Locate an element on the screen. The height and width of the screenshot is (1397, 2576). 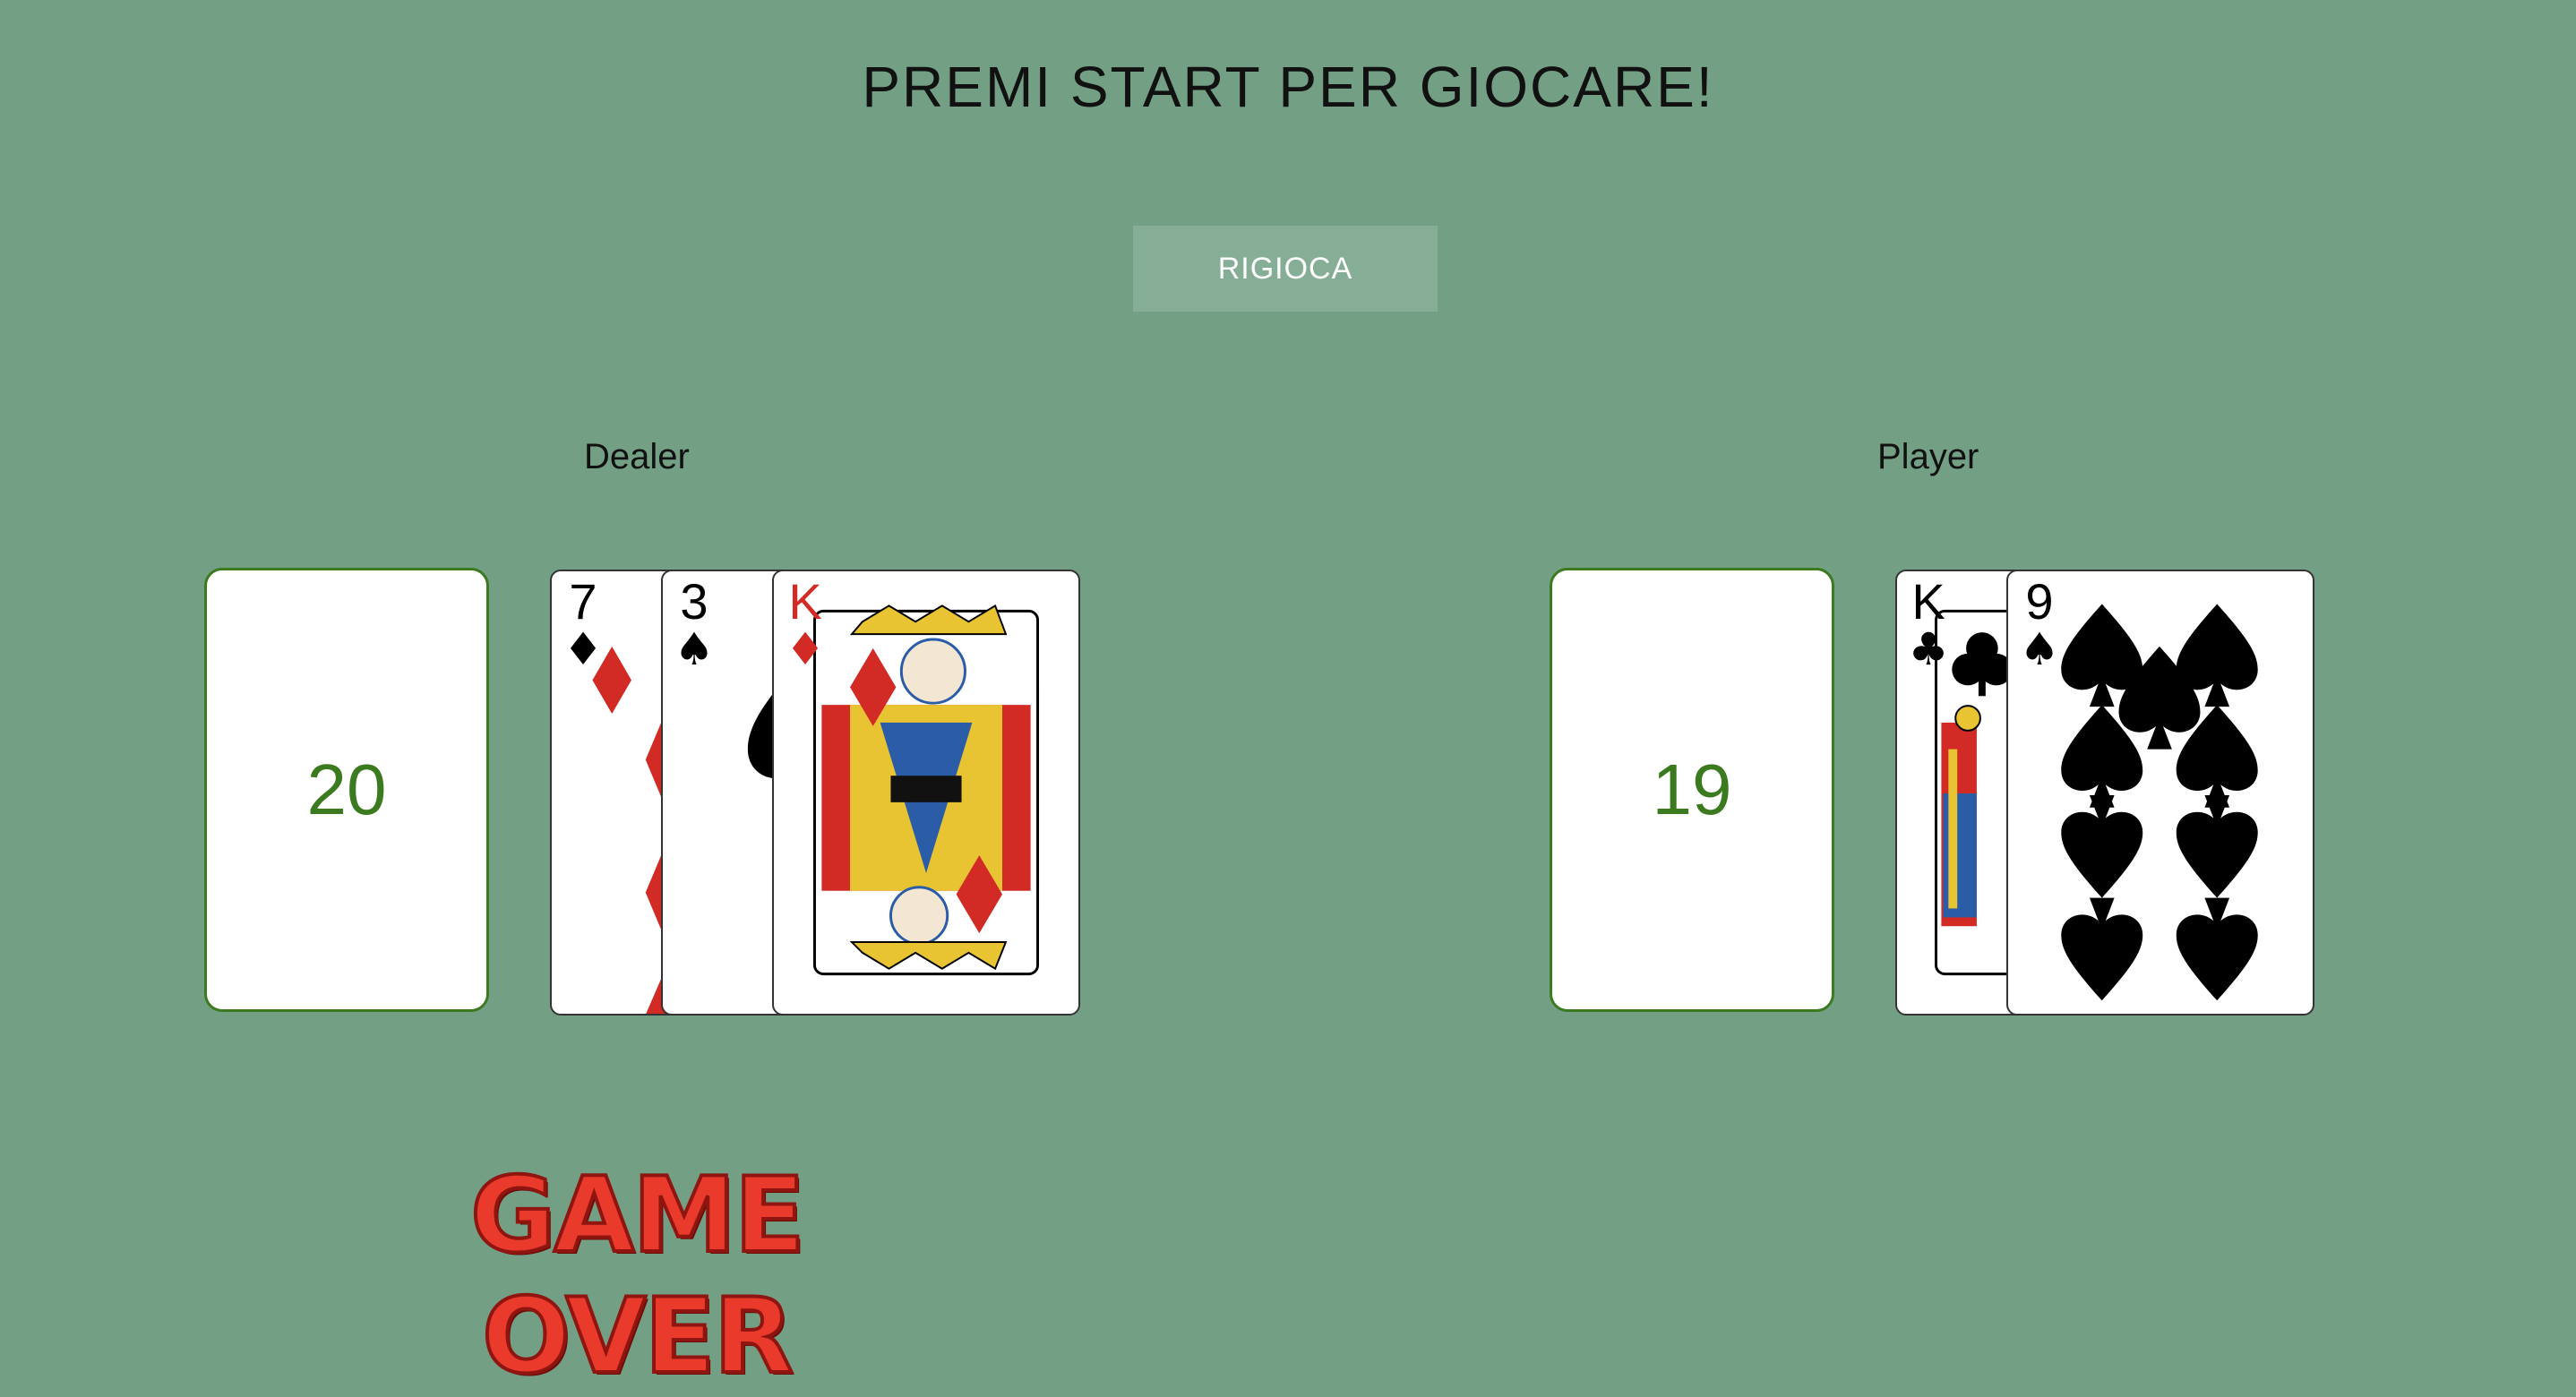
card-rank: 9 is located at coordinates (2039, 601).